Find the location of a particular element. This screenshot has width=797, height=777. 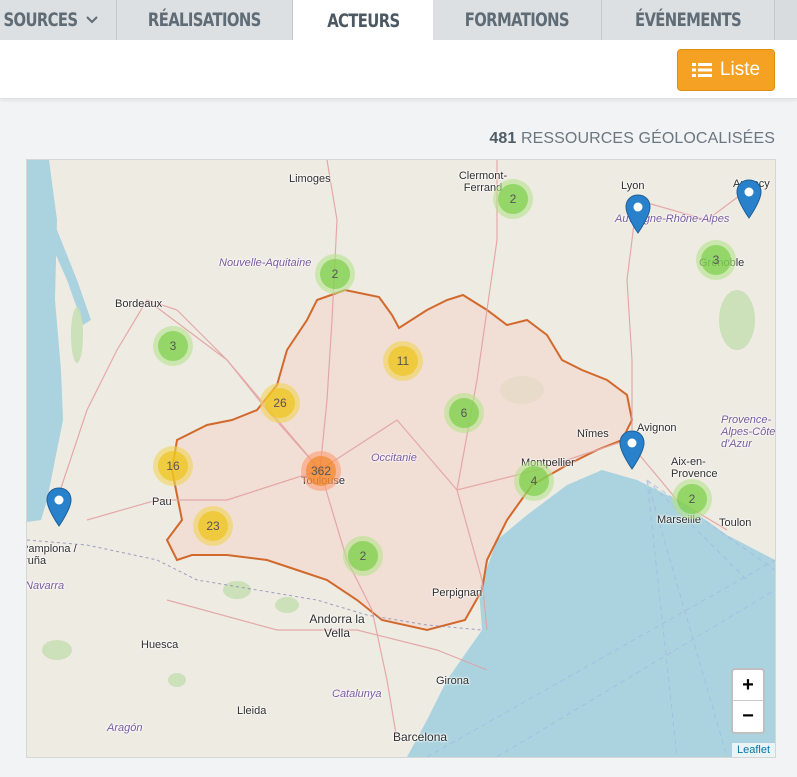

map-label-perpignan: Perpignan is located at coordinates (457, 593).